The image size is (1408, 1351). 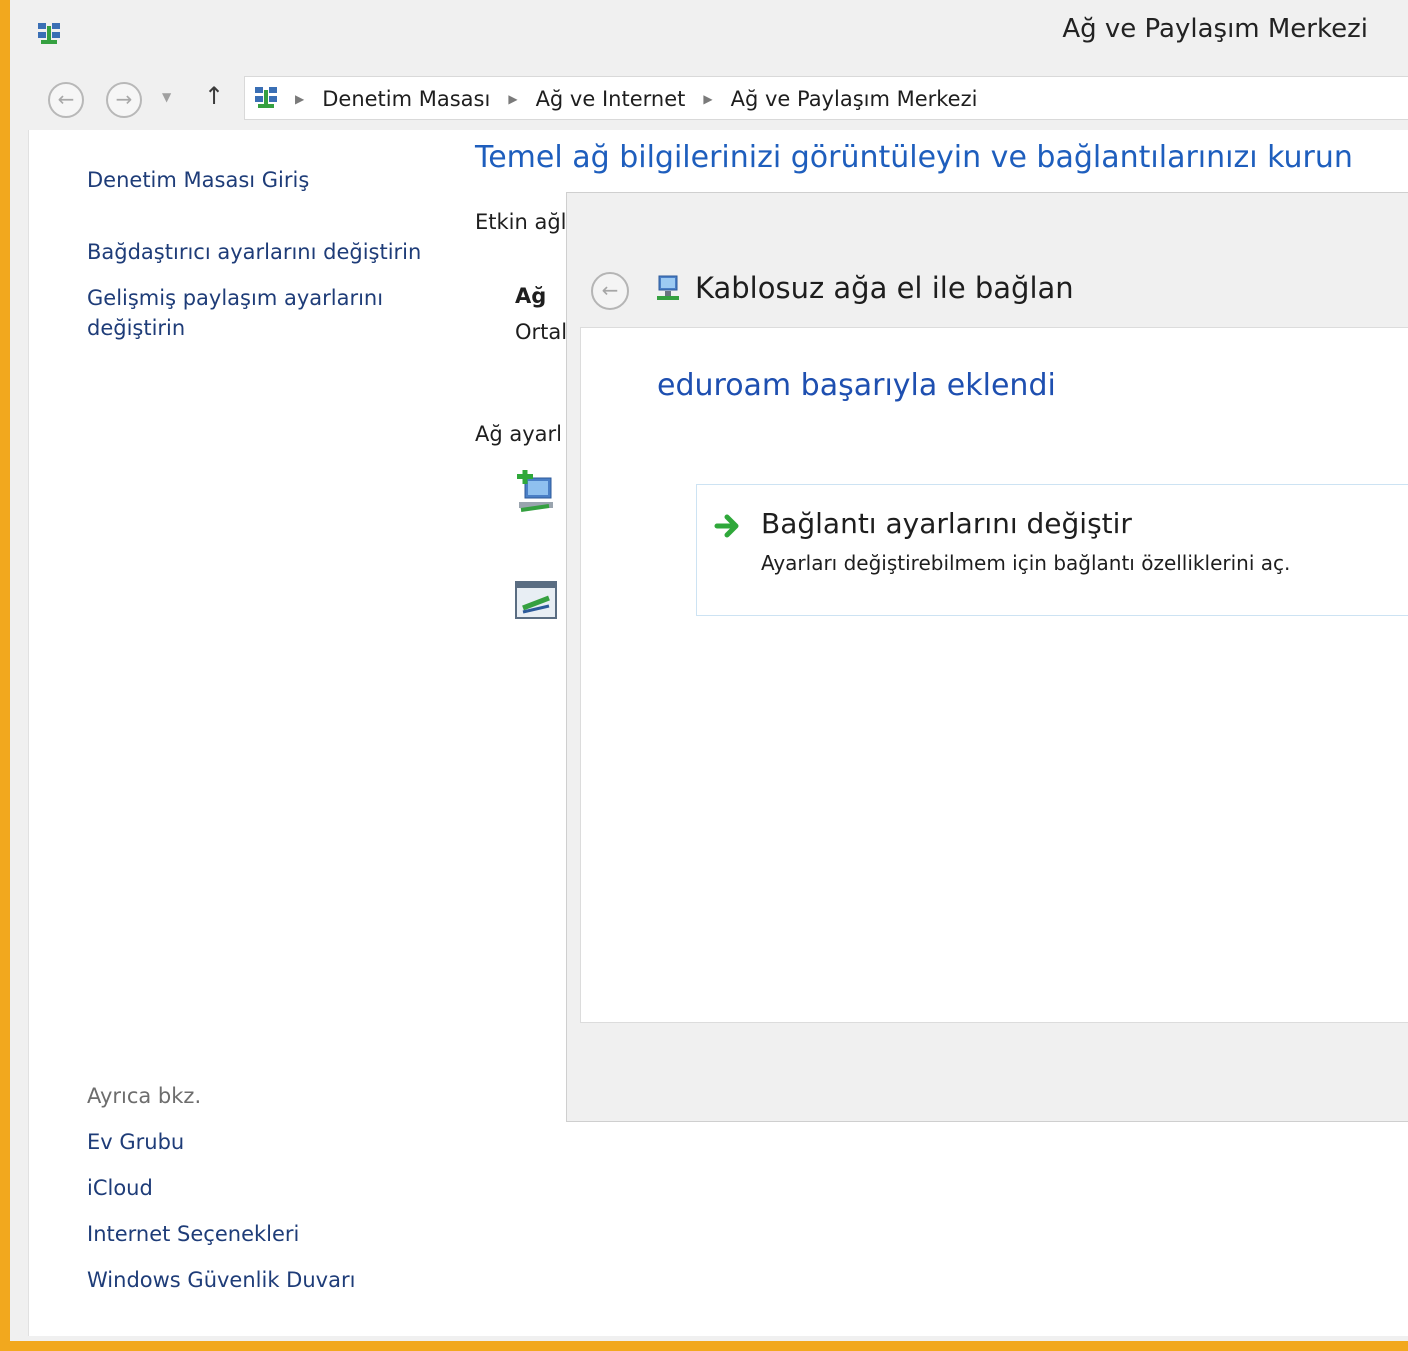 What do you see at coordinates (856, 385) in the screenshot?
I see `success-heading: eduroam başarıyla eklendi` at bounding box center [856, 385].